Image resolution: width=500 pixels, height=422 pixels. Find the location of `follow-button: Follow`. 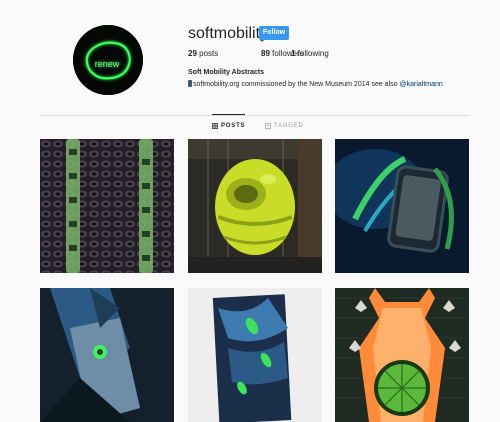

follow-button: Follow is located at coordinates (274, 33).